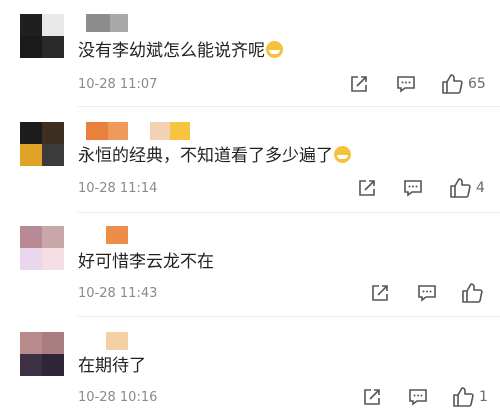 The width and height of the screenshot is (500, 418). I want to click on comment-text: 永恒的经典，不知道看了多少遍了, so click(214, 156).